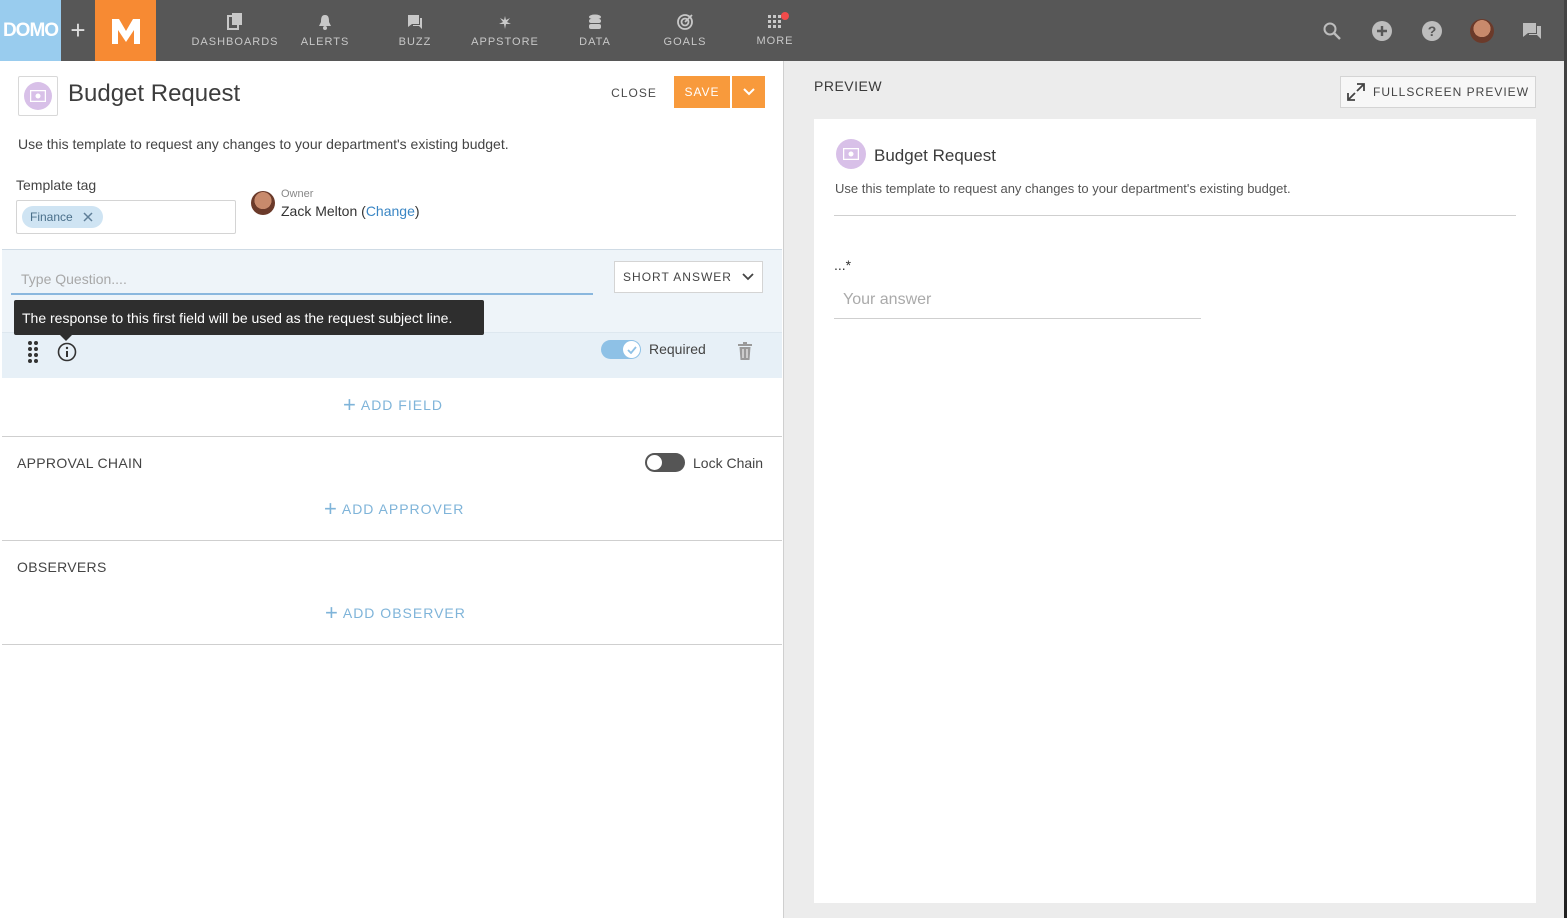 This screenshot has width=1567, height=918. I want to click on nav-appstore: APPSTORE, so click(505, 30).